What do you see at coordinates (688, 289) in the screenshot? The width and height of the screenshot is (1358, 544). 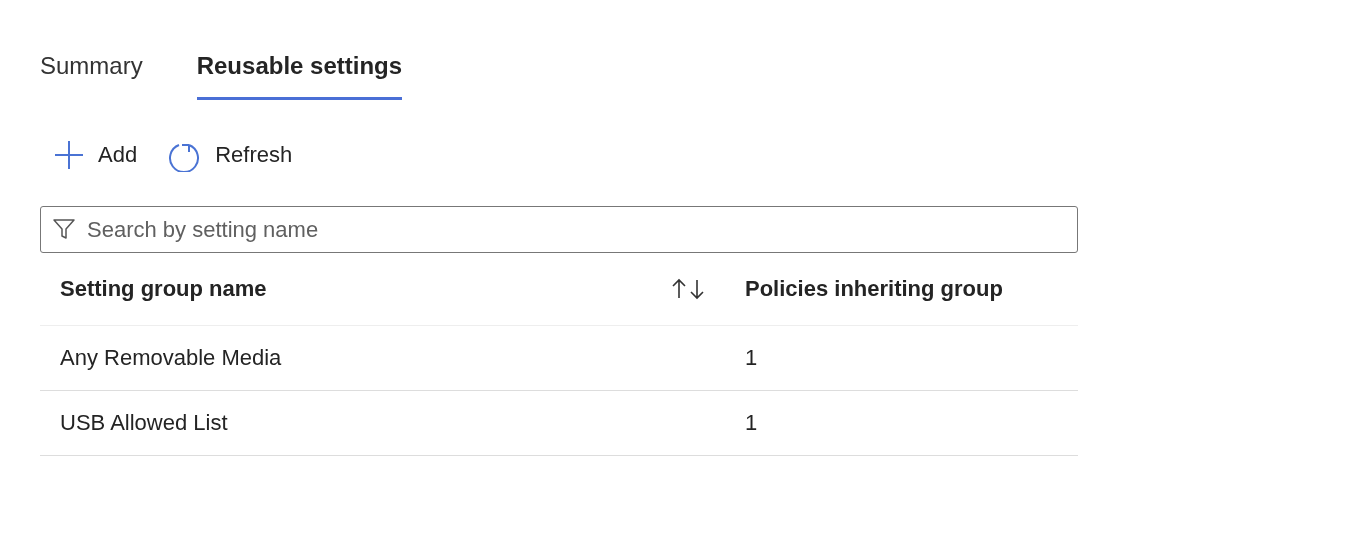 I see `sort-icon` at bounding box center [688, 289].